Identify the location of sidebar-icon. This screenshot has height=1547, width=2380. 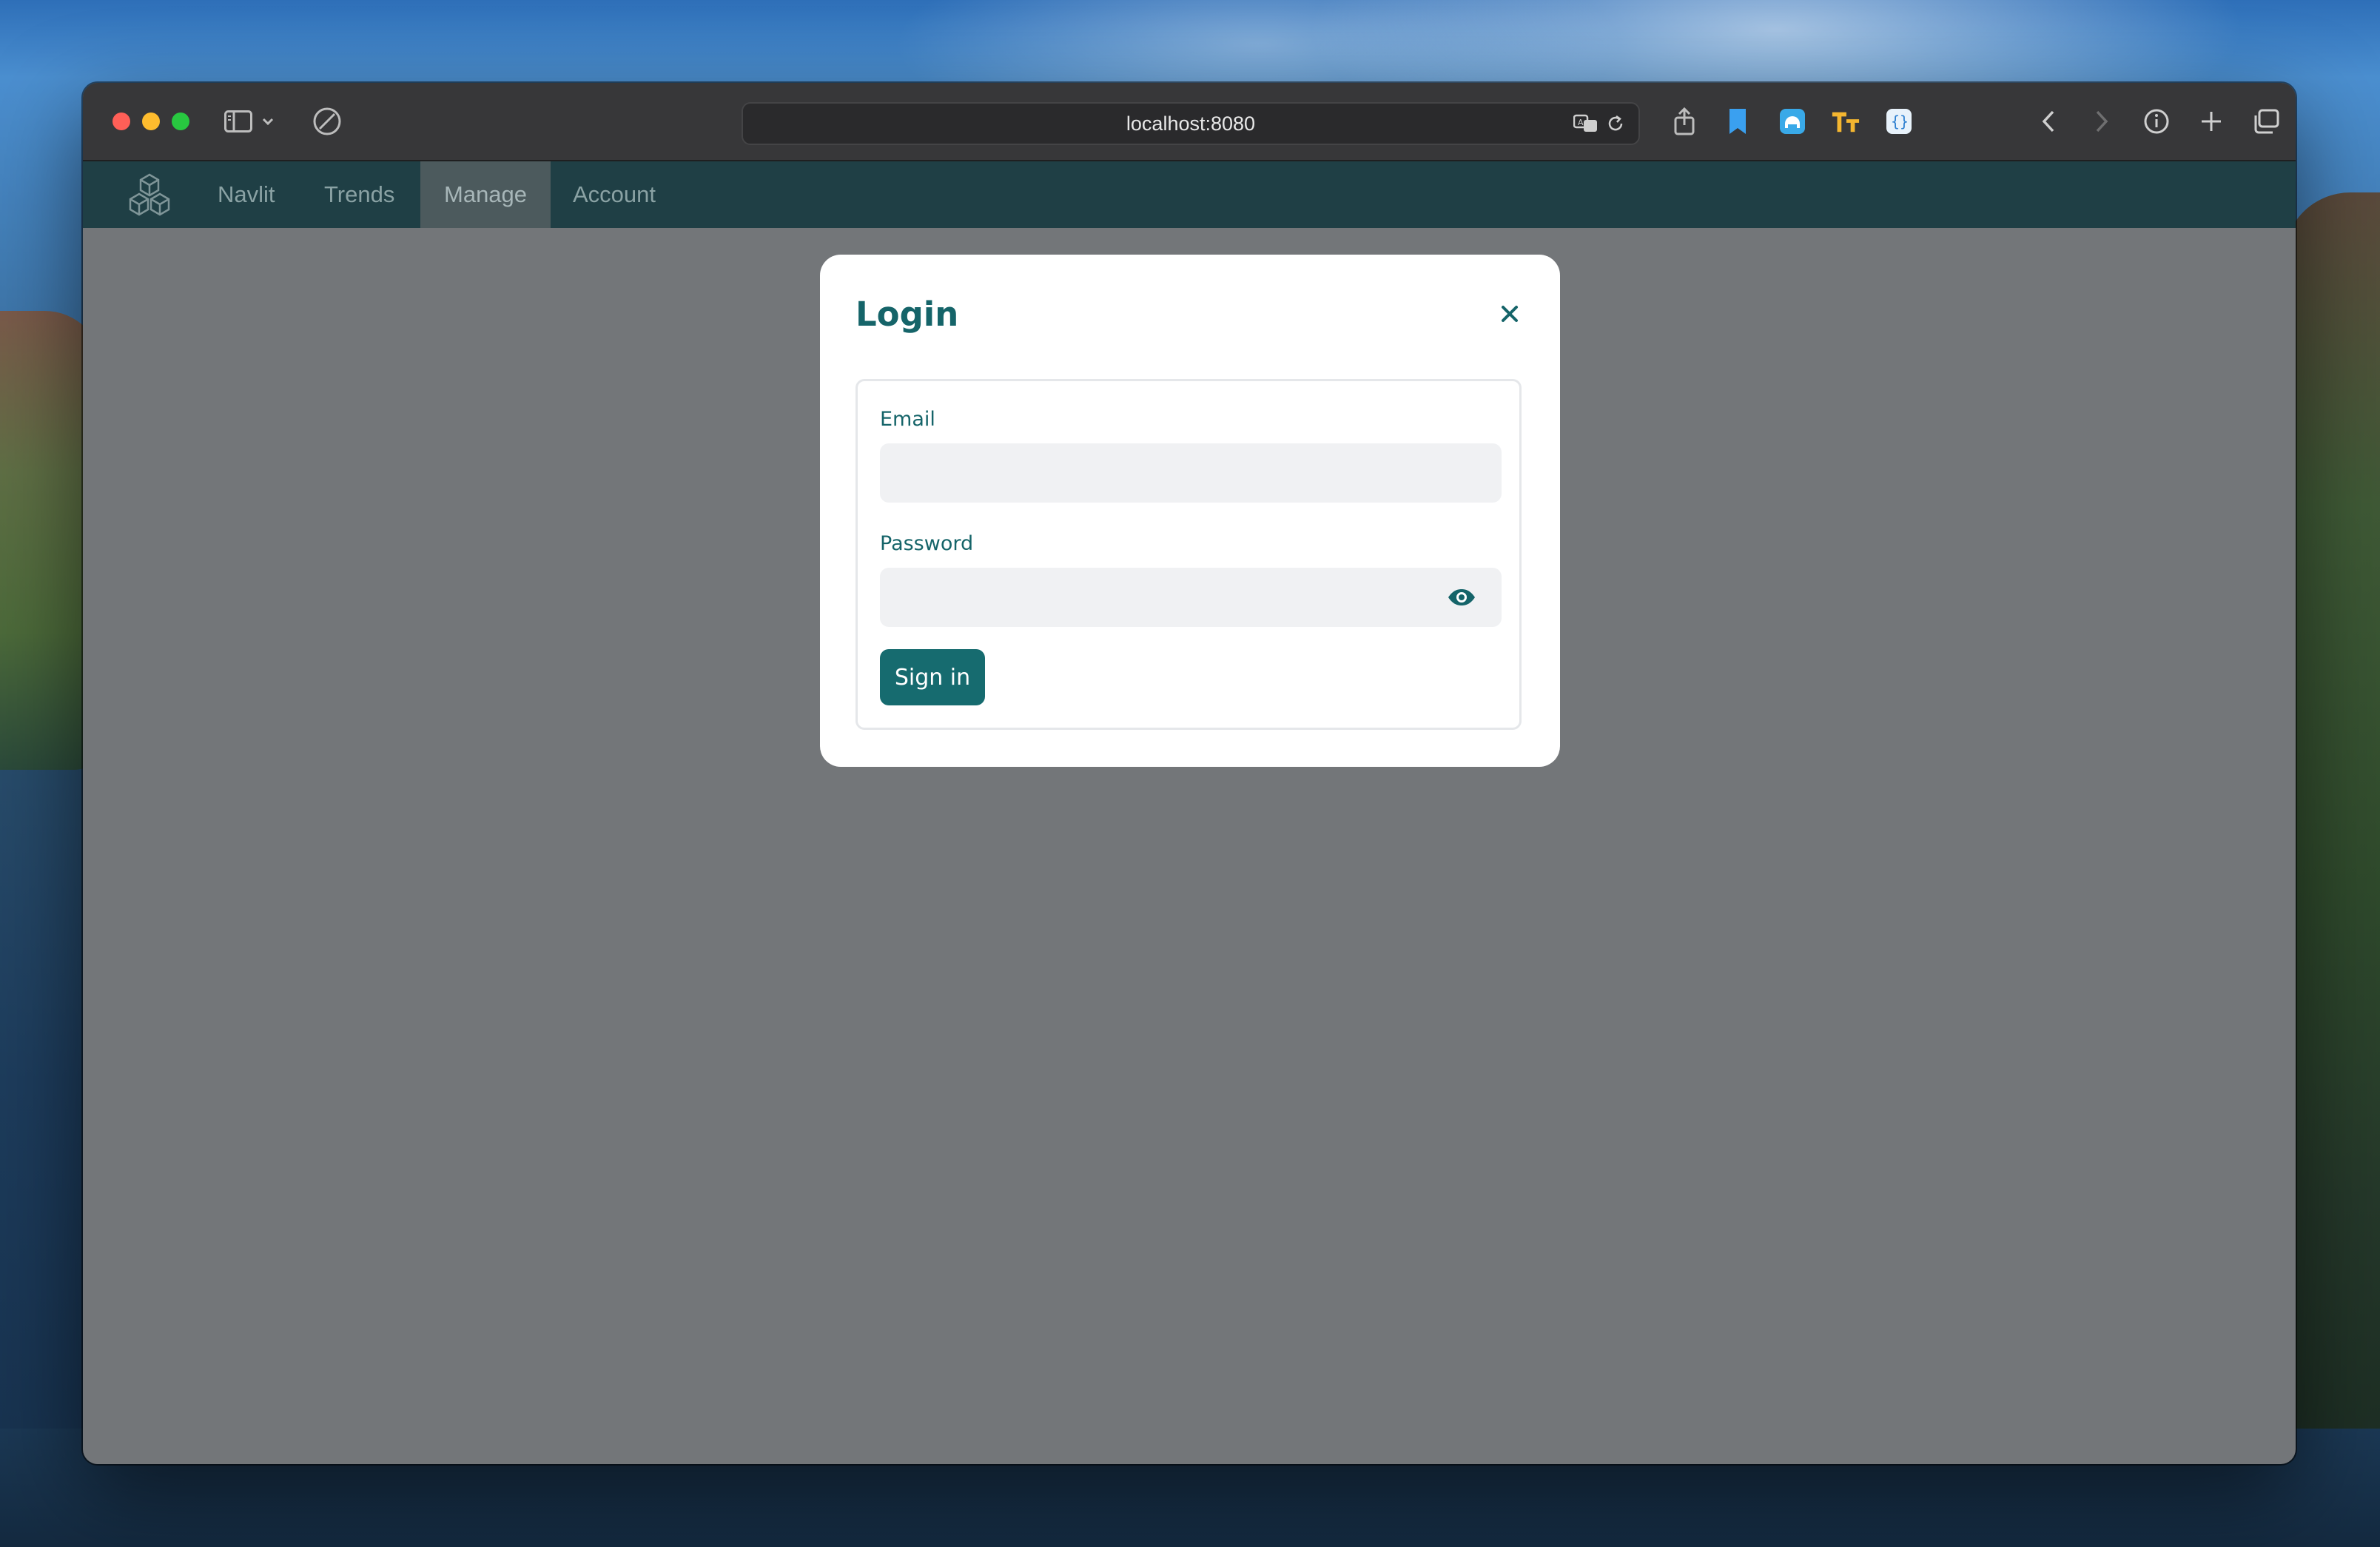
(238, 121).